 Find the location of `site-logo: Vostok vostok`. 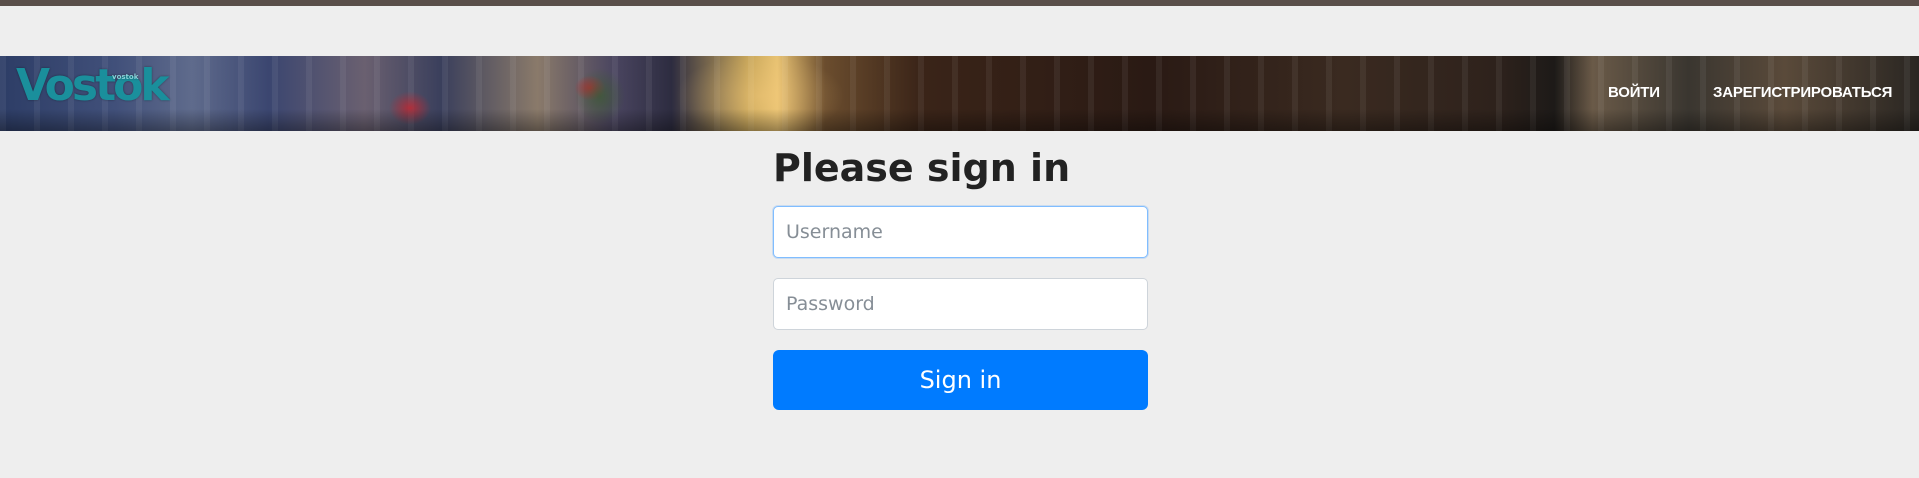

site-logo: Vostok vostok is located at coordinates (93, 86).